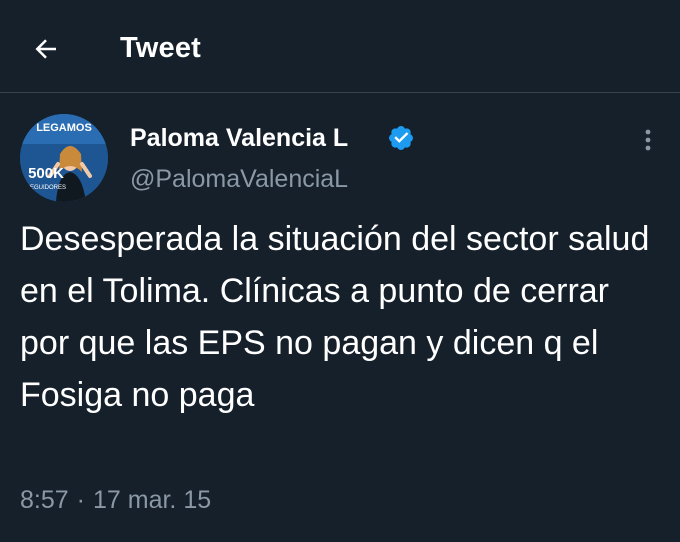  I want to click on tweet-time: 8:57, so click(44, 500).